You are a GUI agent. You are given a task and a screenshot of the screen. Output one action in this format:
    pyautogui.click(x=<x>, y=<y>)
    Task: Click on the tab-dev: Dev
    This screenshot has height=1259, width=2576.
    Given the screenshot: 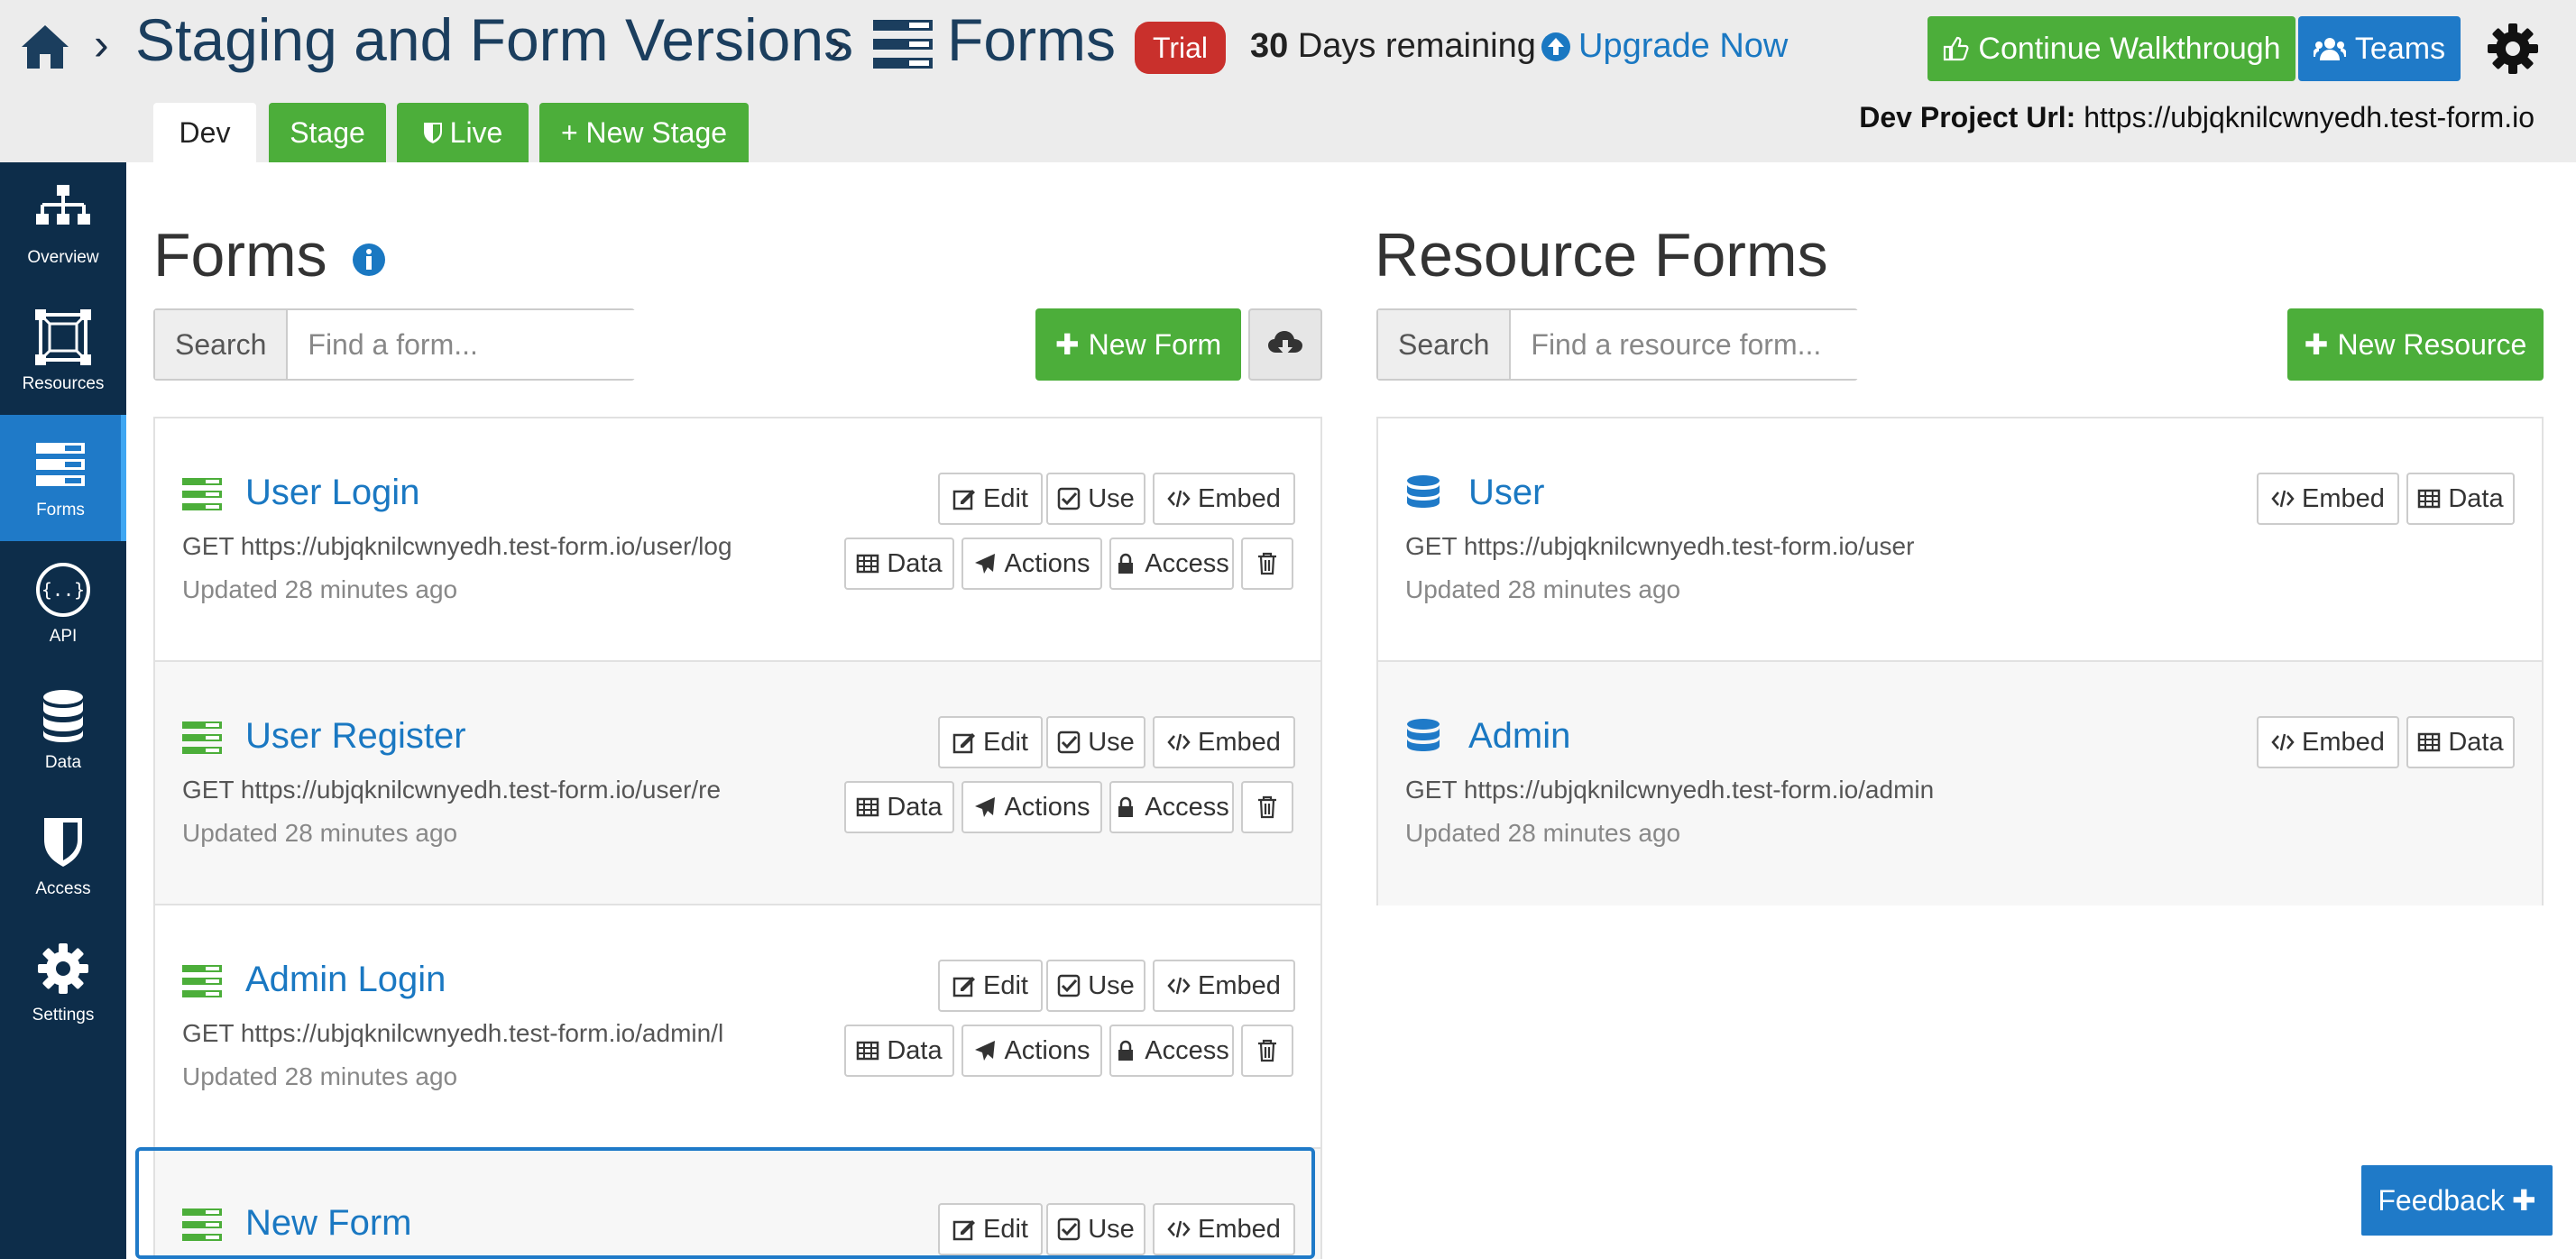 What is the action you would take?
    pyautogui.click(x=204, y=132)
    